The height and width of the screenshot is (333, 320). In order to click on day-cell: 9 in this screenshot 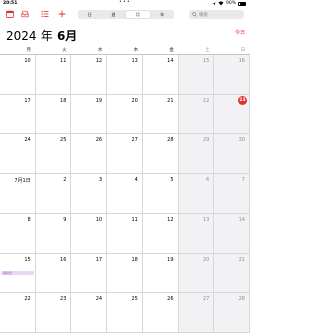, I will do `click(53, 233)`.